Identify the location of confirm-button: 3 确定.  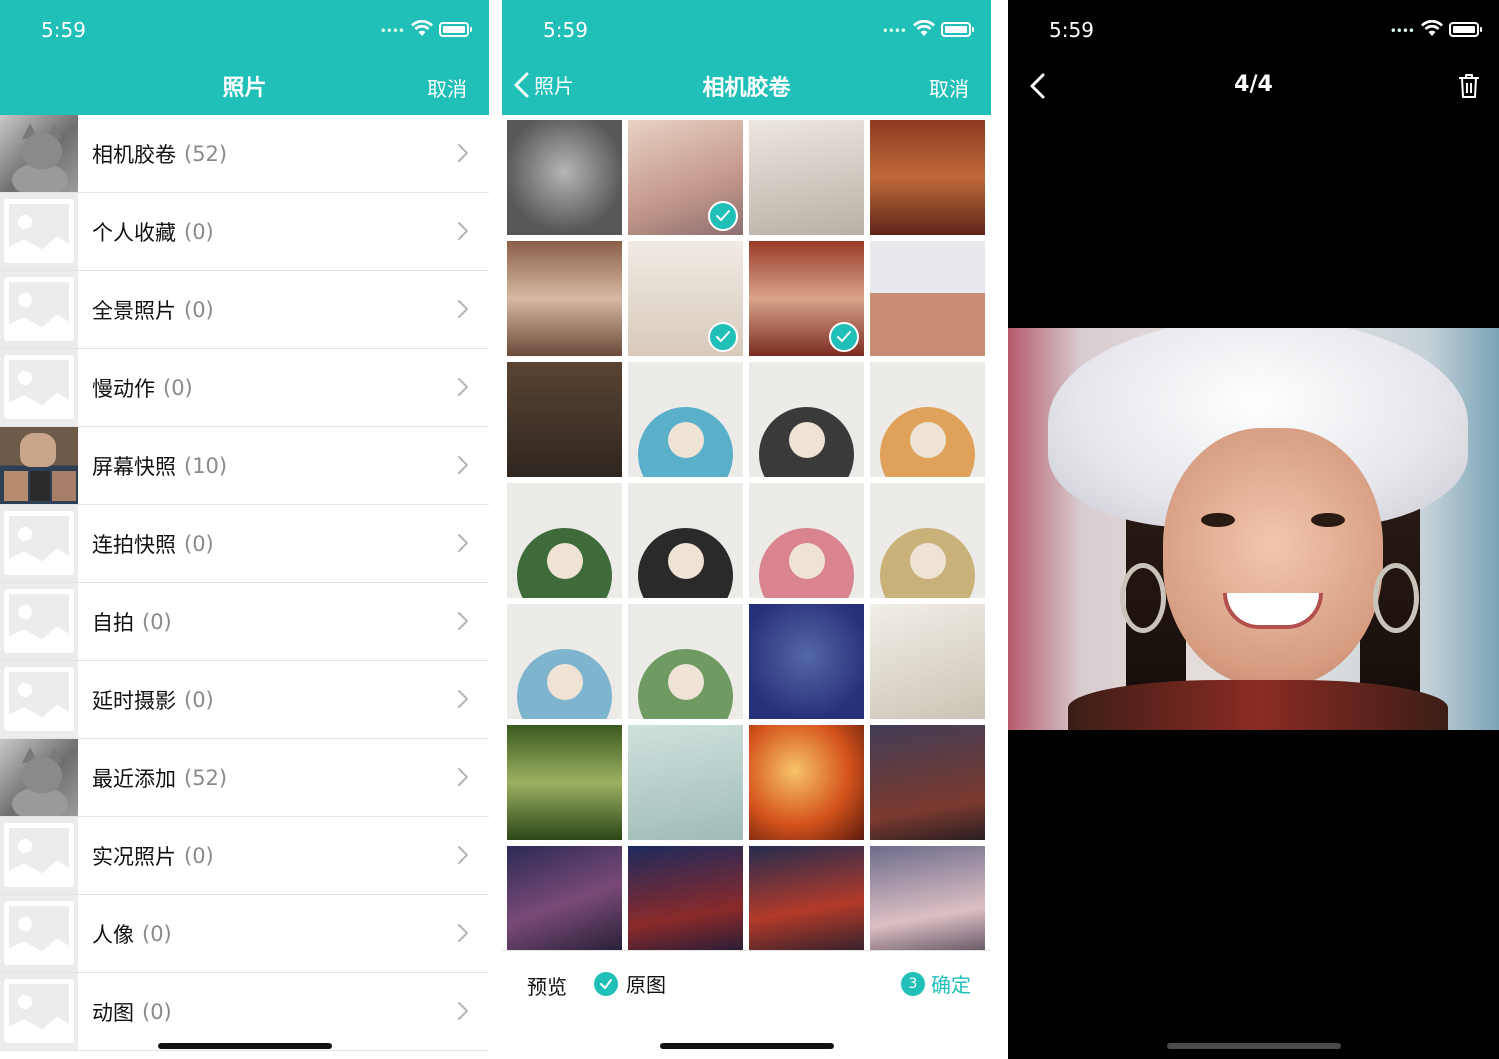
(936, 983).